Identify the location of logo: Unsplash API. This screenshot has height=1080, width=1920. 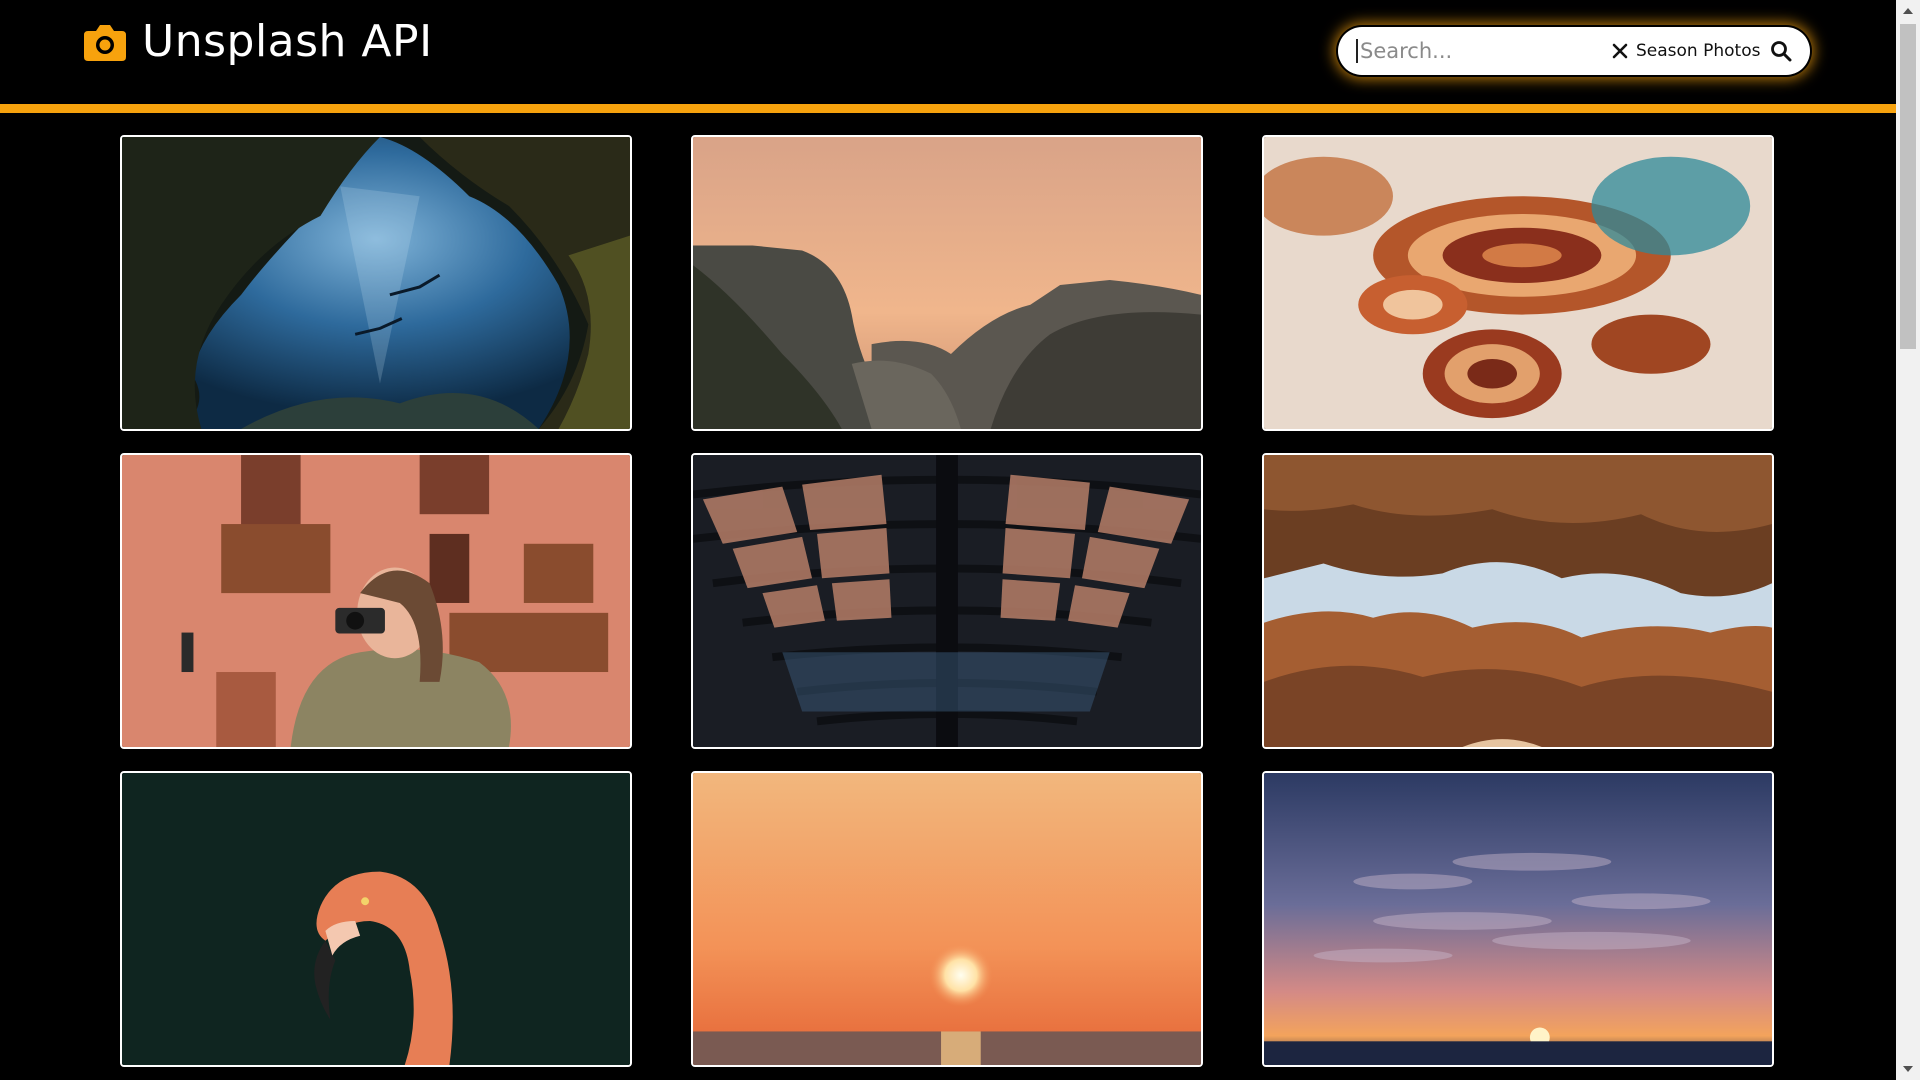
(257, 42).